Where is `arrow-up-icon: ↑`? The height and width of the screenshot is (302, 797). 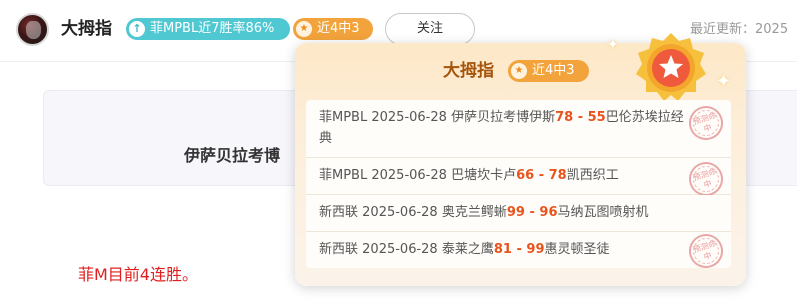
arrow-up-icon: ↑ is located at coordinates (137, 29).